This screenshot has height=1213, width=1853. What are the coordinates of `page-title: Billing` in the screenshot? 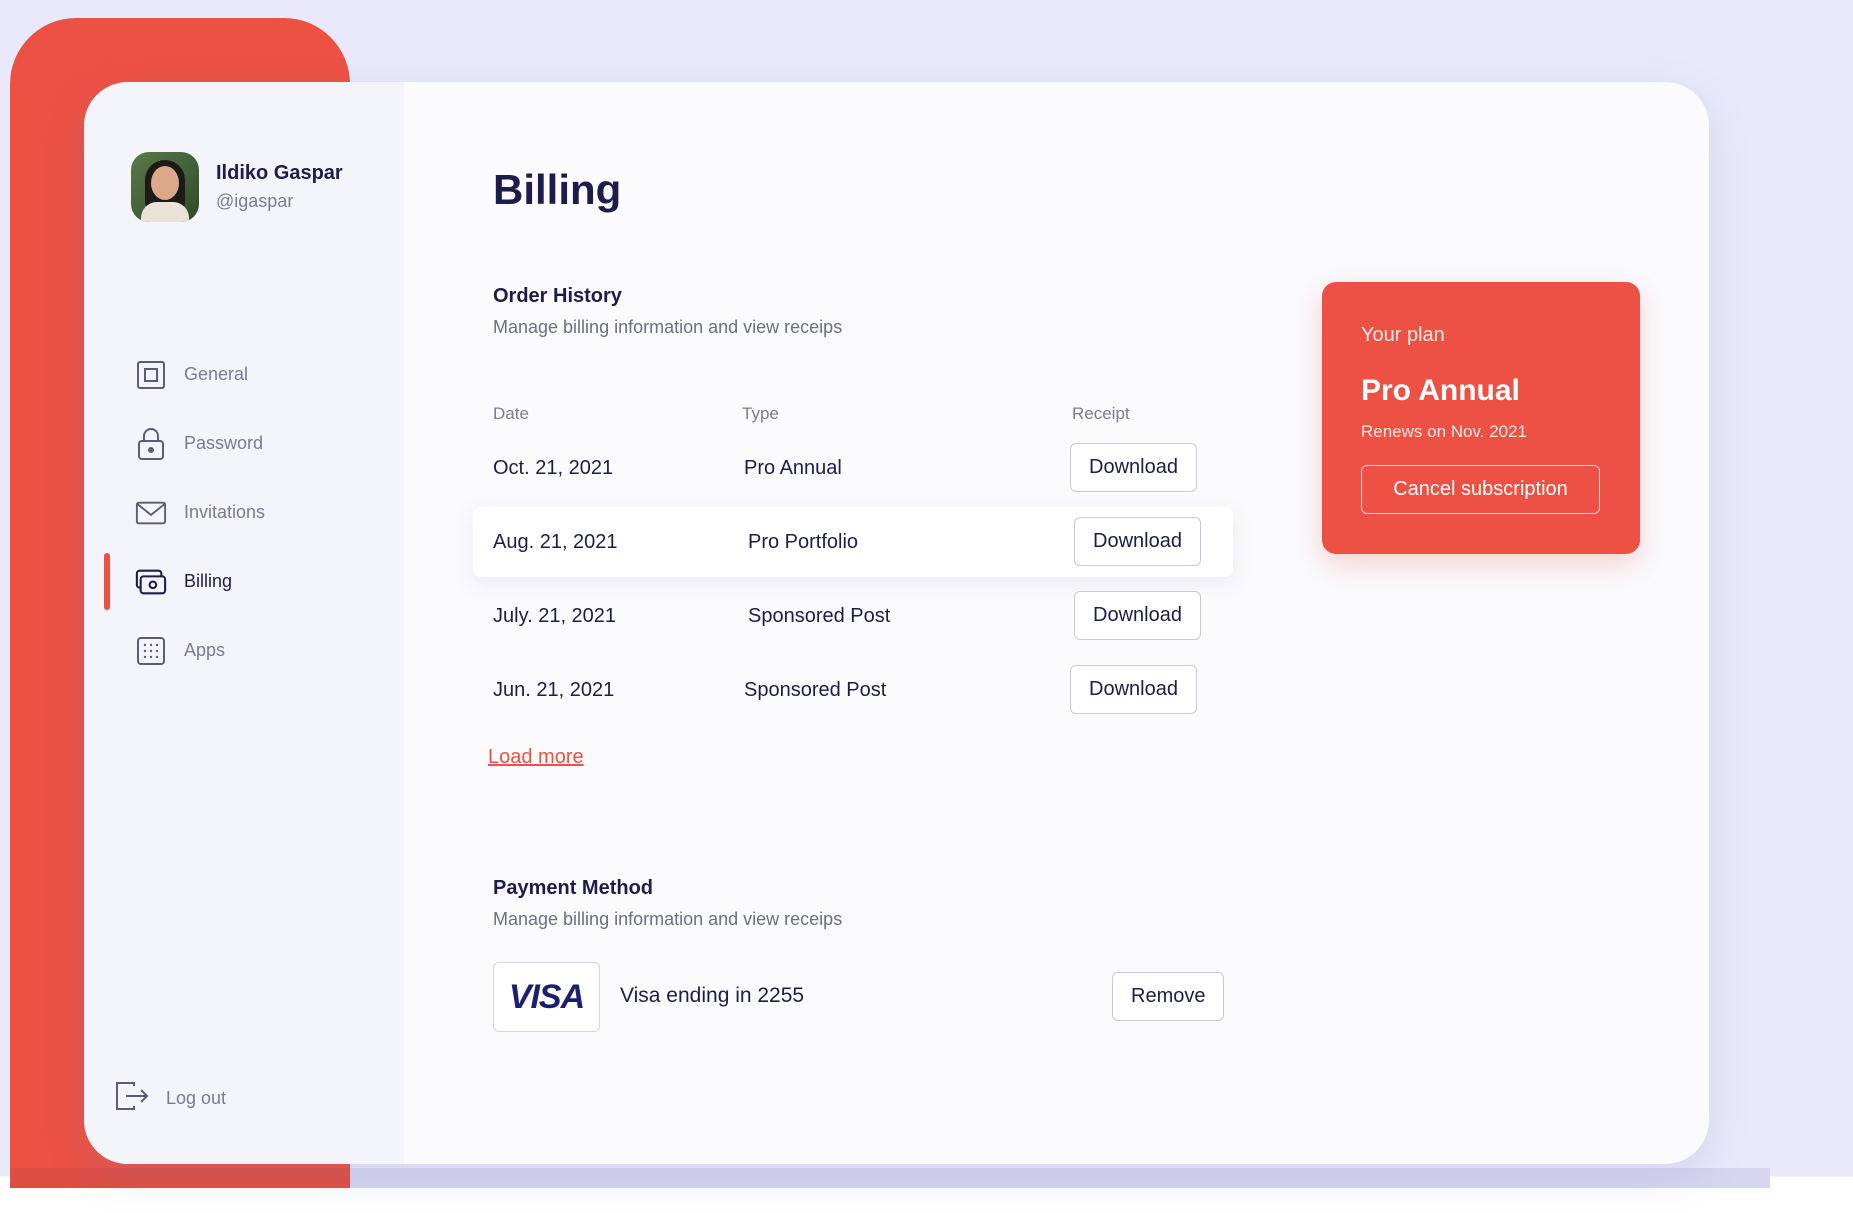 It's located at (557, 189).